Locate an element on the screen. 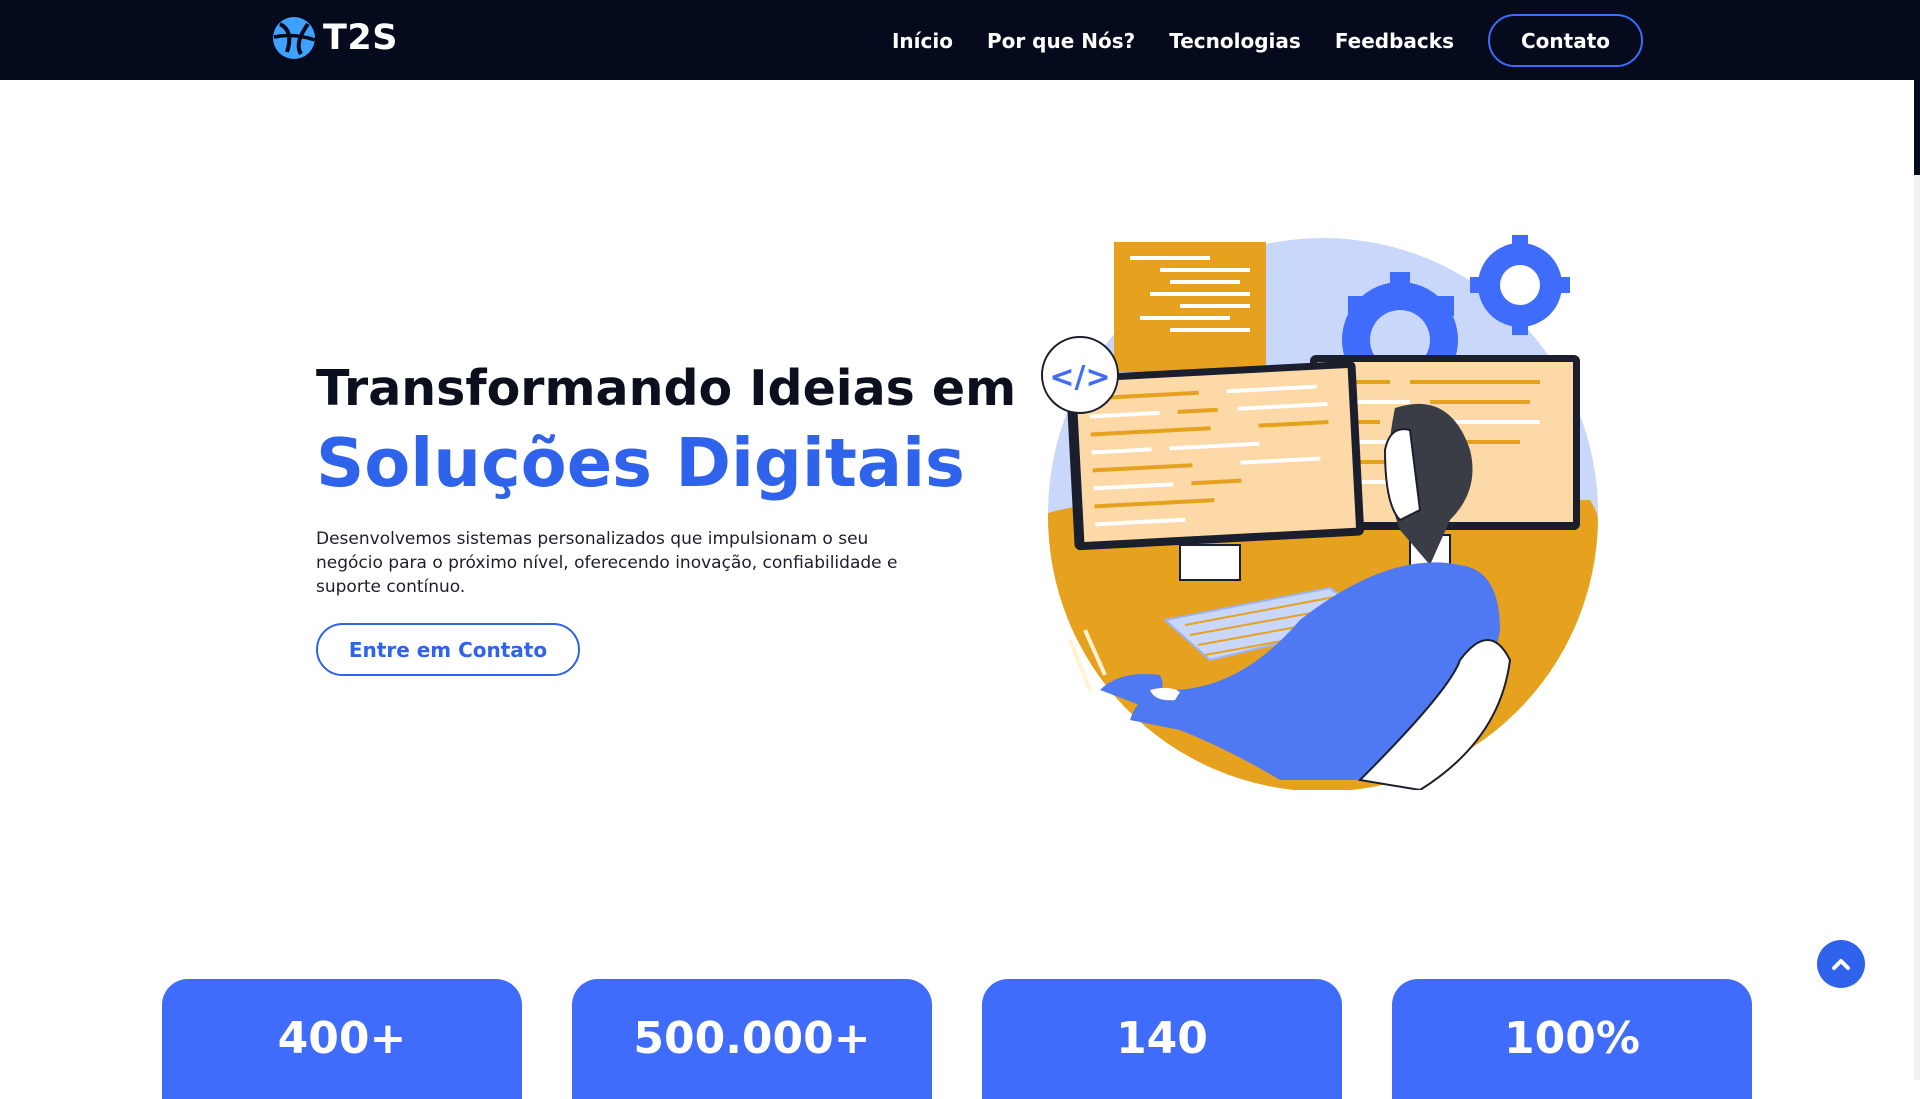 This screenshot has width=1920, height=1099. nav-link-tecnologias: Tecnologias is located at coordinates (1235, 41).